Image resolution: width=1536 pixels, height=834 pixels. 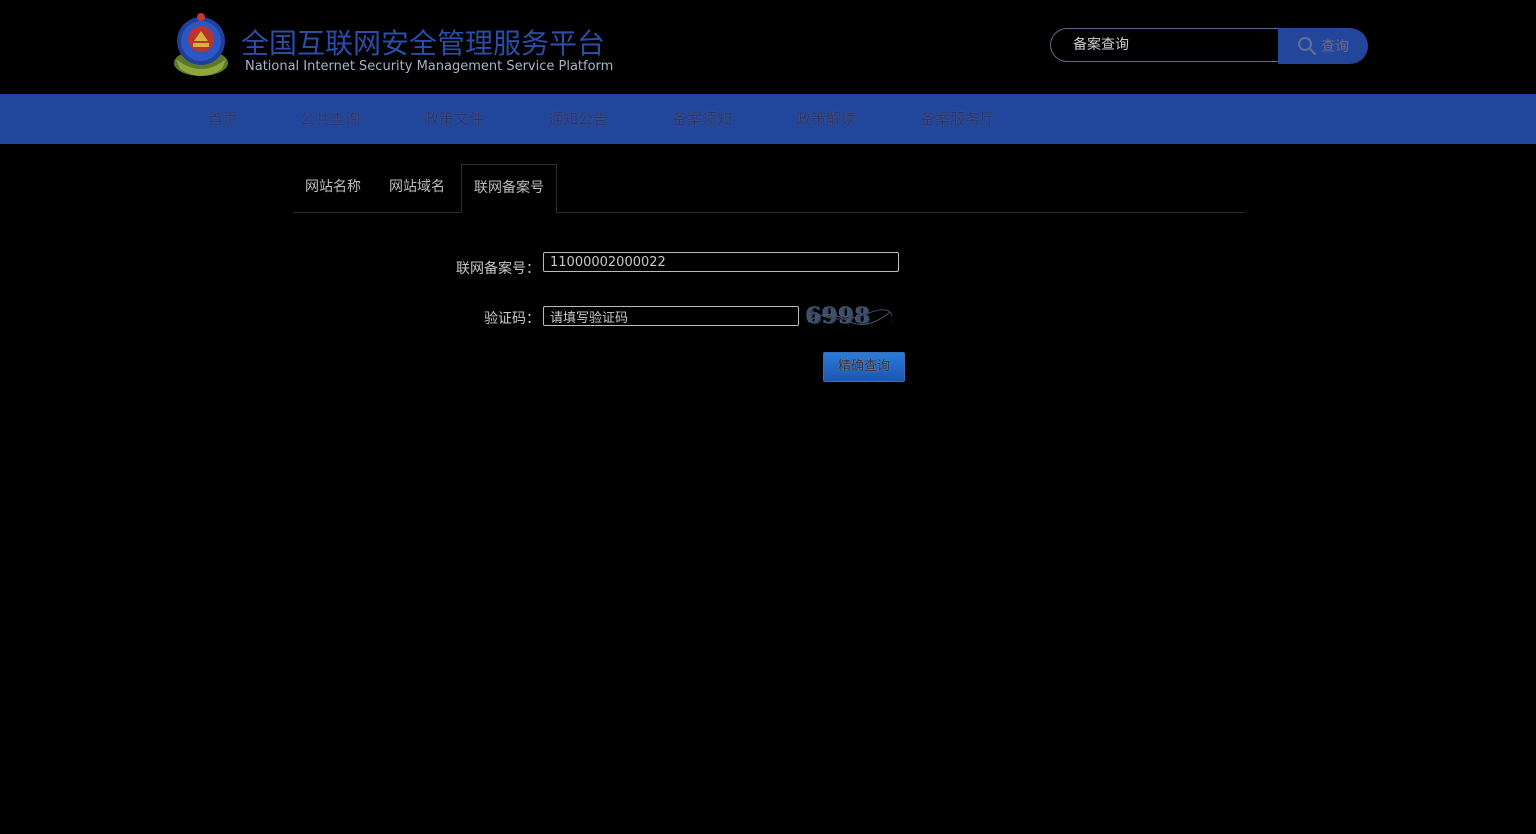 I want to click on search-button: 查询, so click(x=1323, y=46).